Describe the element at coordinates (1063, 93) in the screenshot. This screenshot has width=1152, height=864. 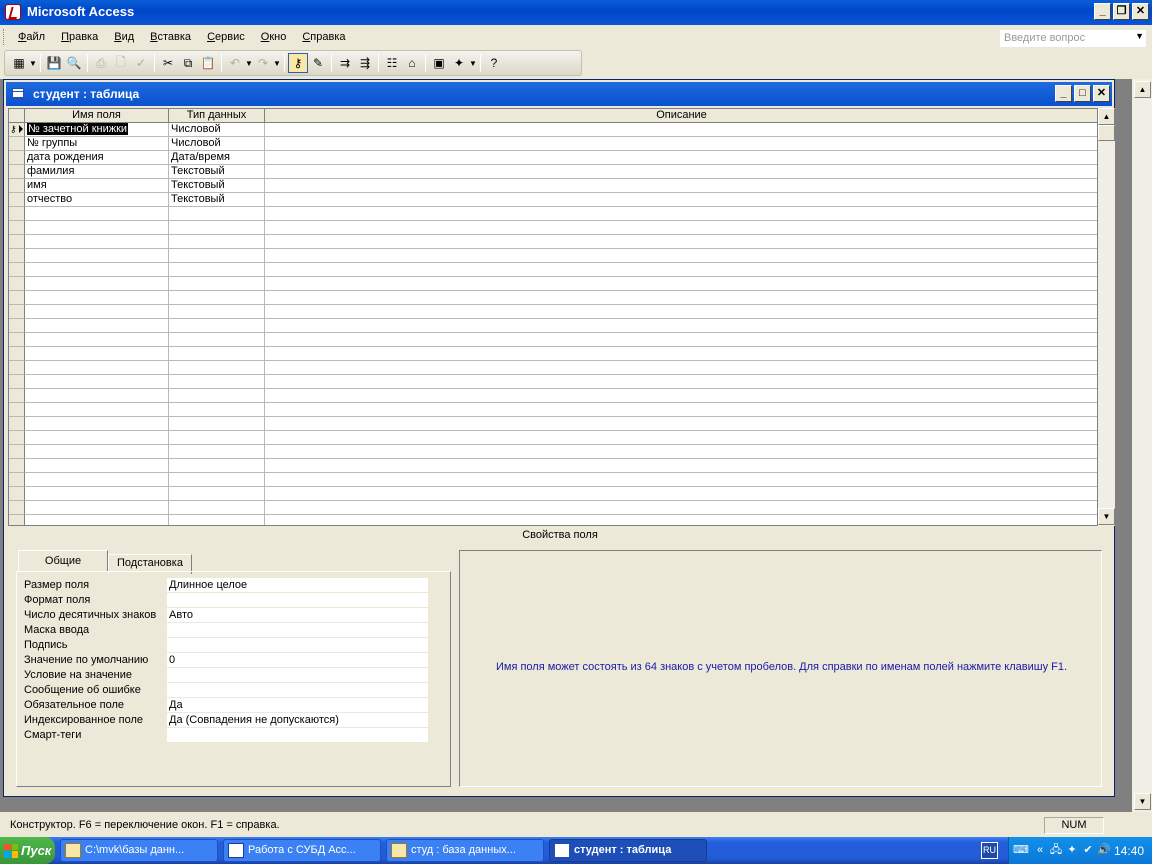
I see `table-minimize-button: _` at that location.